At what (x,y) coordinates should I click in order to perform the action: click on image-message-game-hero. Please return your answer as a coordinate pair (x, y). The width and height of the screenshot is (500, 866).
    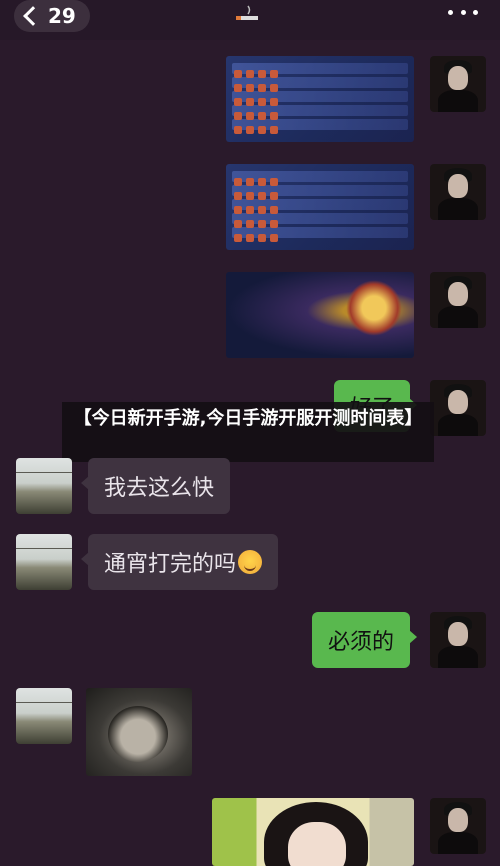
    Looking at the image, I should click on (320, 315).